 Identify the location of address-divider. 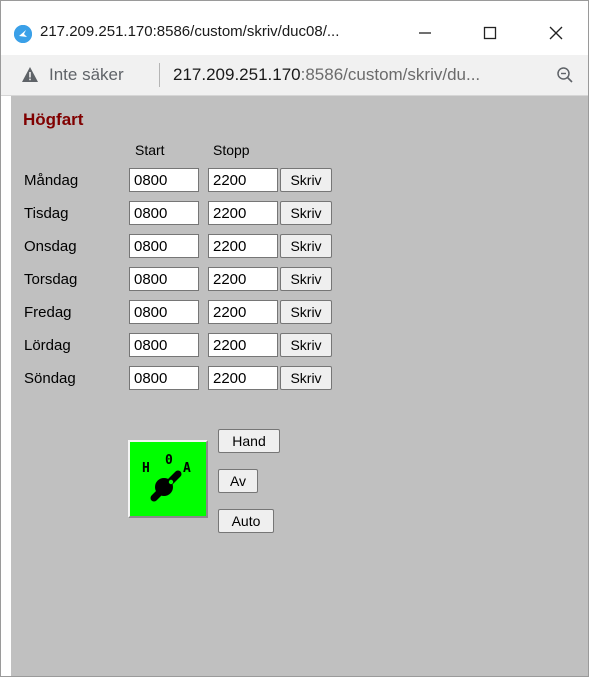
(159, 75).